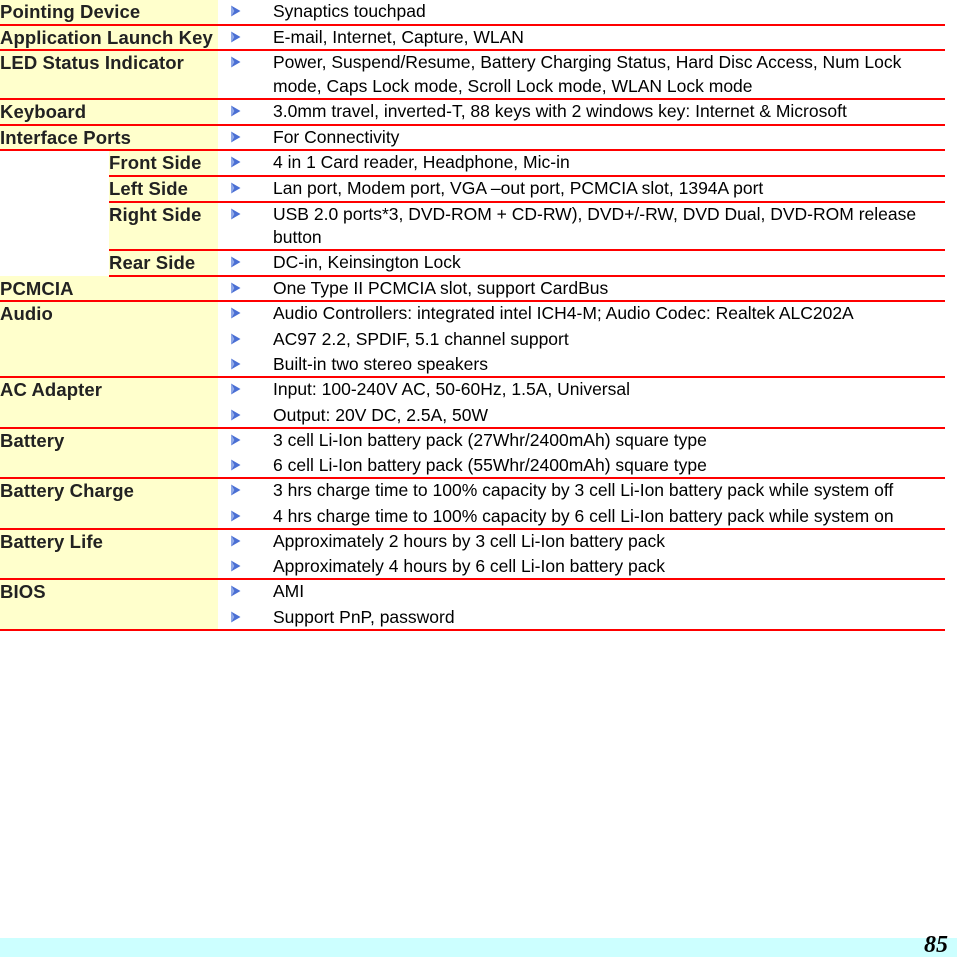 The height and width of the screenshot is (958, 957). I want to click on list-item: For Connectivity, so click(581, 137).